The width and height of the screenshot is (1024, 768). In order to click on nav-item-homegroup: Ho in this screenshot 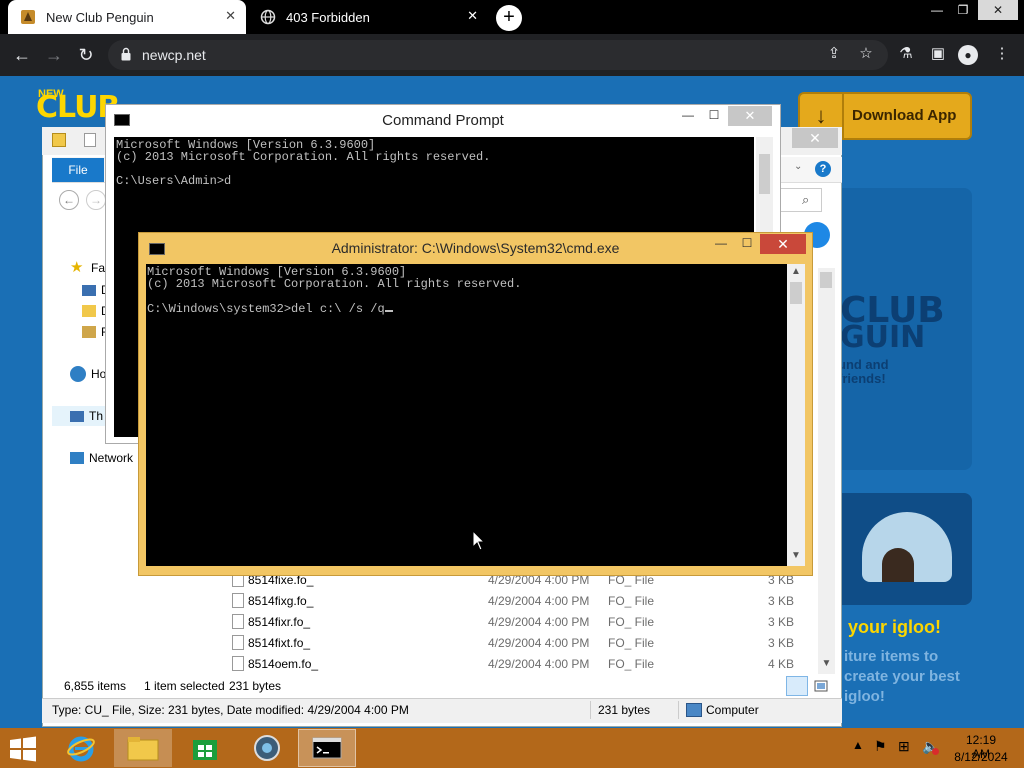, I will do `click(88, 374)`.